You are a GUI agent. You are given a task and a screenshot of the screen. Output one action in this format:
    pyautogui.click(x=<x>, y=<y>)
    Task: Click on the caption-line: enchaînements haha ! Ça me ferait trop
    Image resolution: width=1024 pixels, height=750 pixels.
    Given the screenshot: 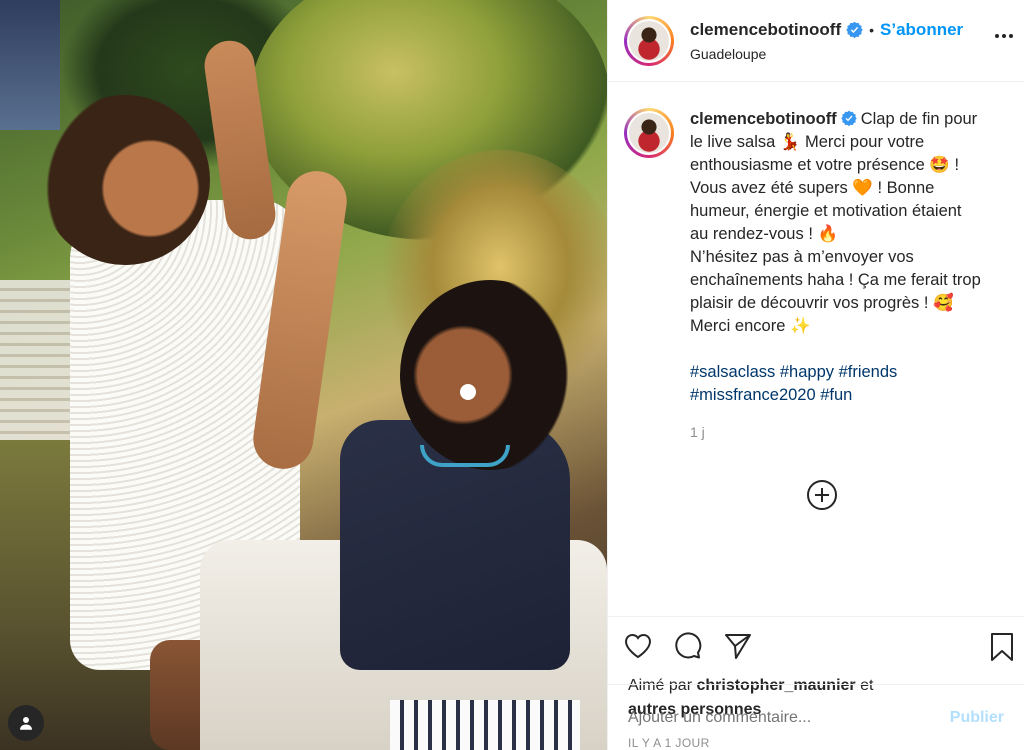 What is the action you would take?
    pyautogui.click(x=835, y=280)
    